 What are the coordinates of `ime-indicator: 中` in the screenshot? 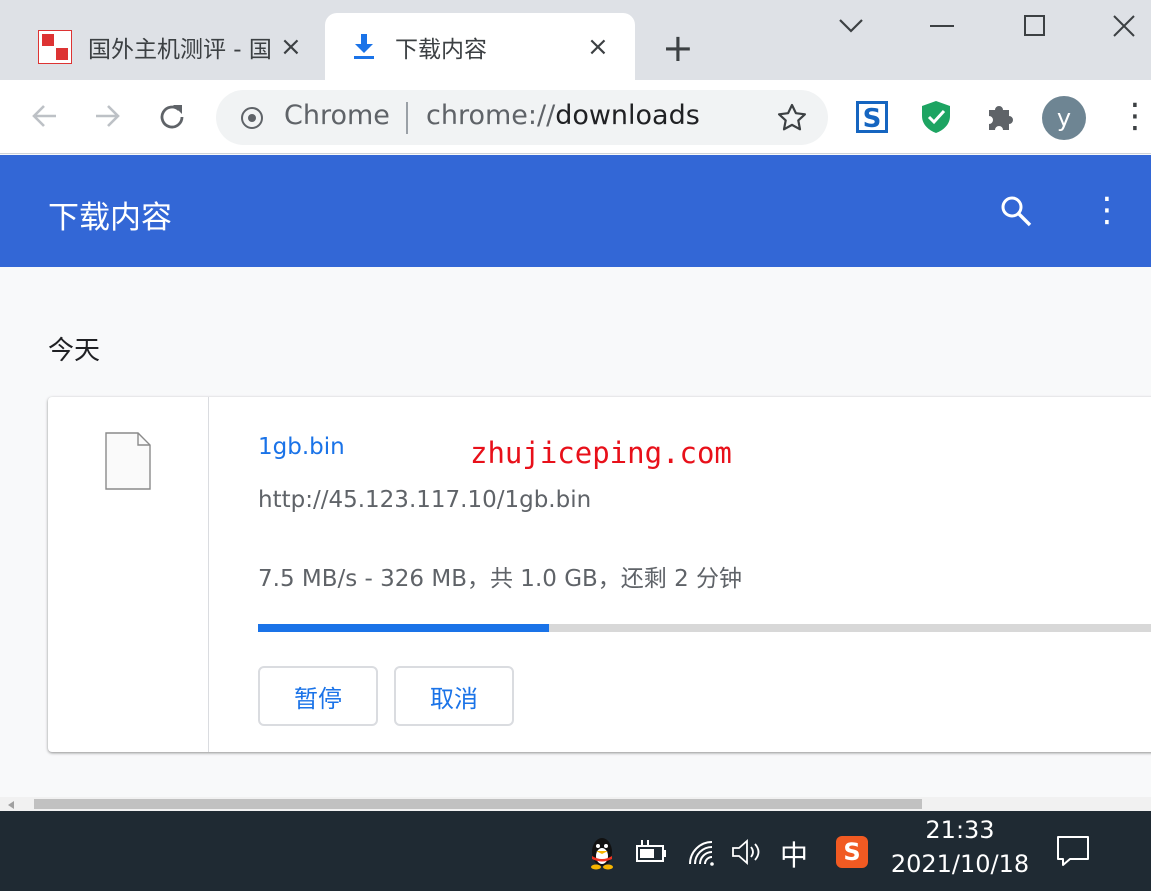 It's located at (794, 854).